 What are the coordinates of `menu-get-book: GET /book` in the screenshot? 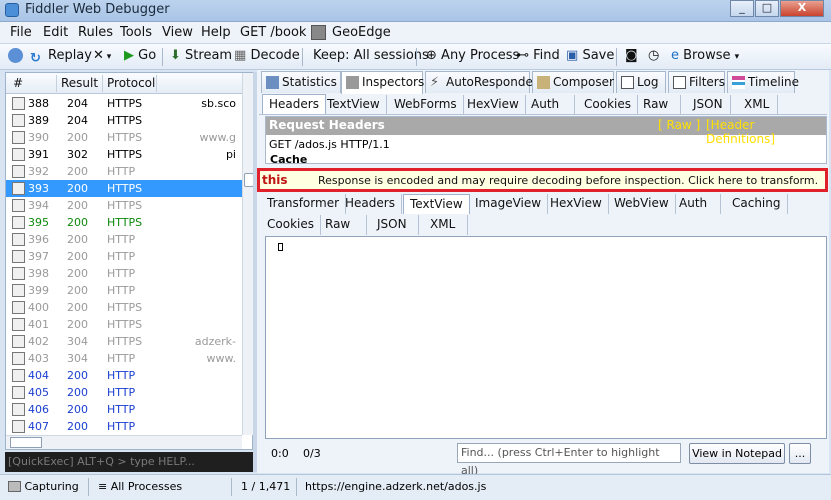 It's located at (273, 32).